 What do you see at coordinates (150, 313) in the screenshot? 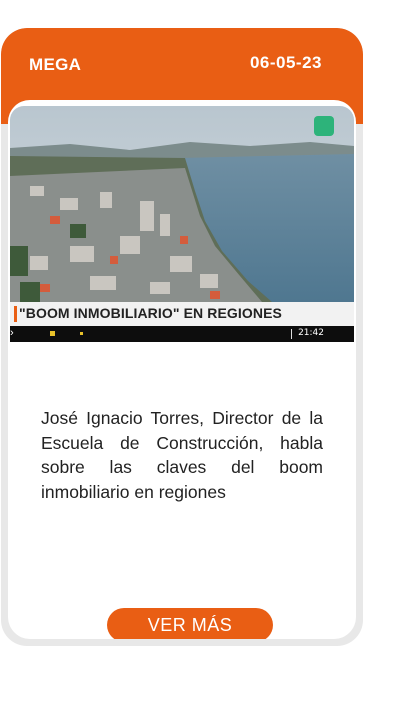
I see `image-caption: "BOOM INMOBILIARIO" EN REGIONES` at bounding box center [150, 313].